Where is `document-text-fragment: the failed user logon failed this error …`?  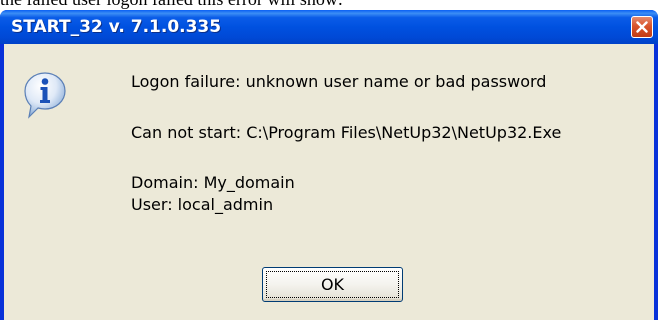 document-text-fragment: the failed user logon failed this error … is located at coordinates (329, 5).